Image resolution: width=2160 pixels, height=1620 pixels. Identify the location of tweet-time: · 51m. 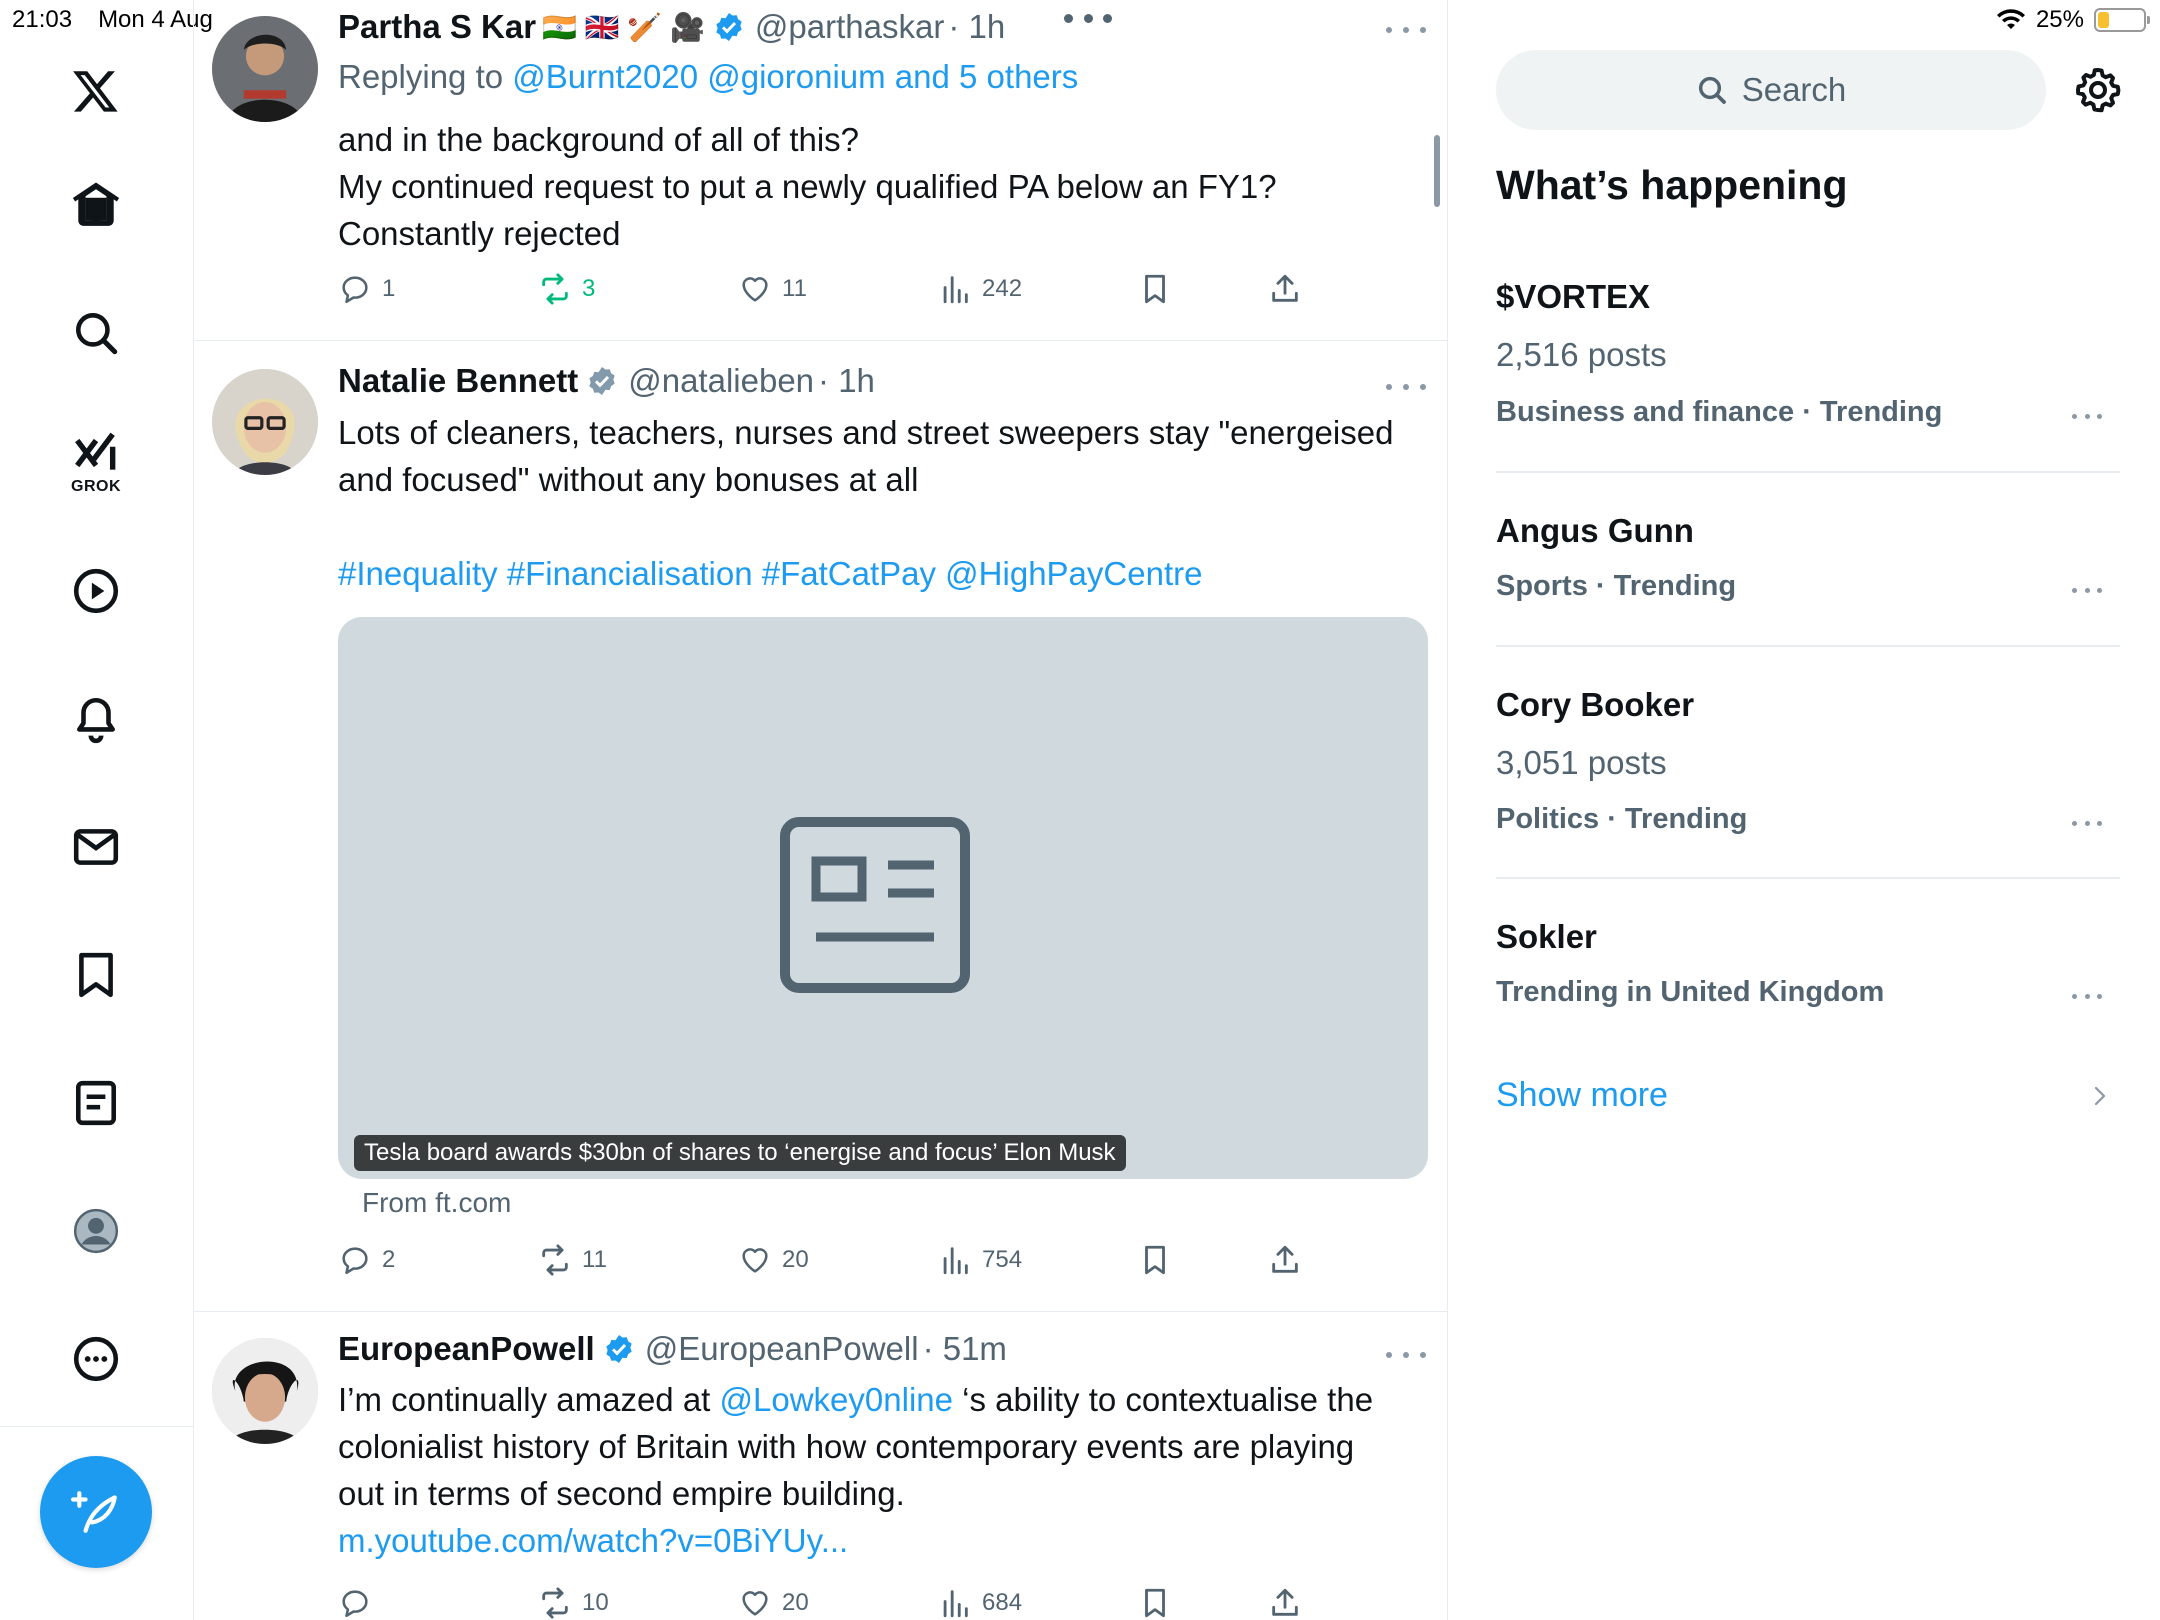
(965, 1349).